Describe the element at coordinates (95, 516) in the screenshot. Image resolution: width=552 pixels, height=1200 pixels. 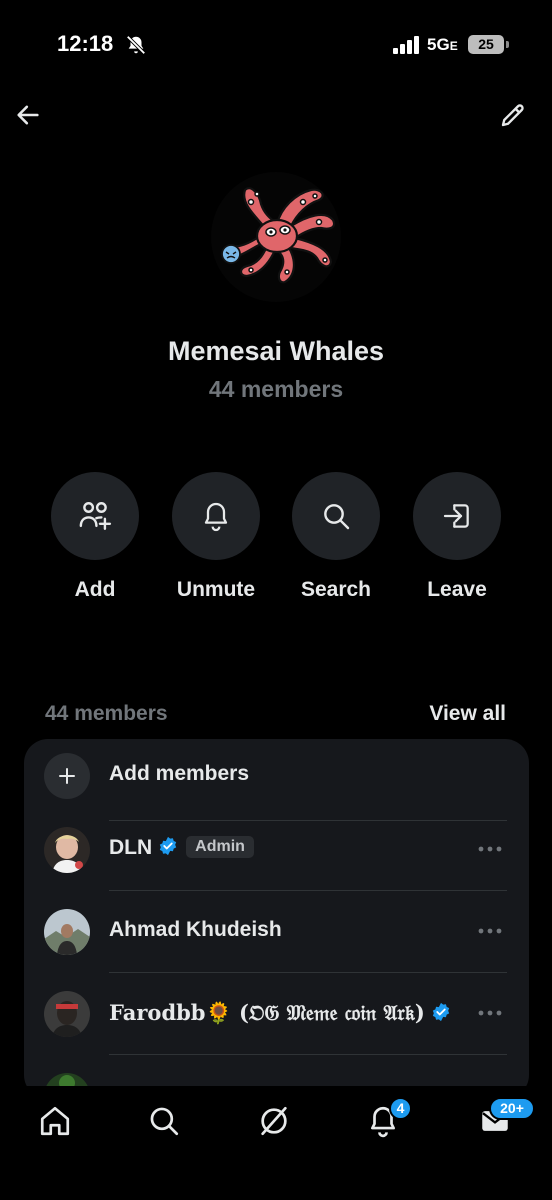
I see `add-people-icon` at that location.